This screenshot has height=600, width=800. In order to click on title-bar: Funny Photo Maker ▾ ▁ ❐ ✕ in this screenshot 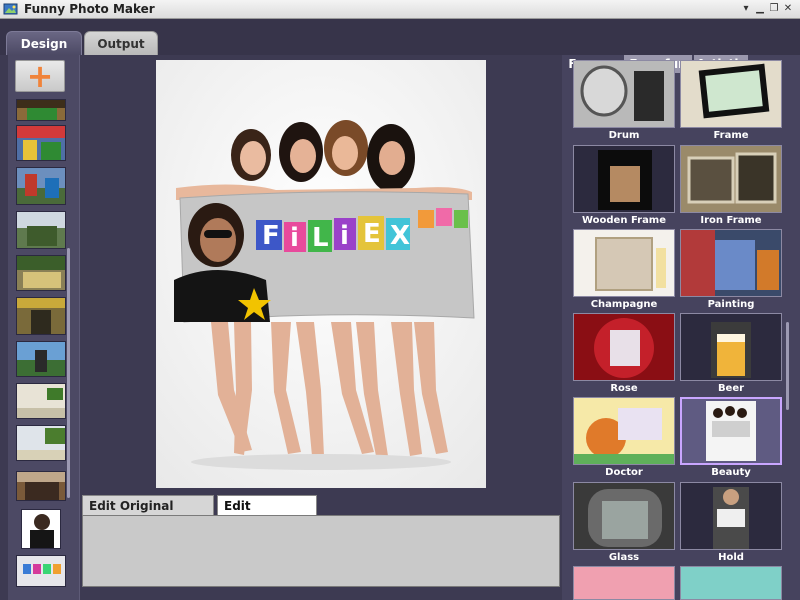, I will do `click(400, 9)`.